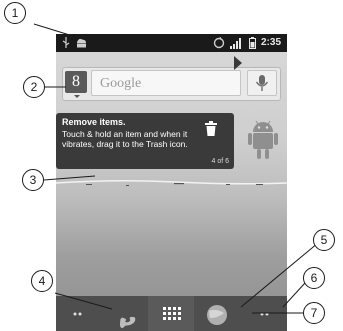  What do you see at coordinates (34, 87) in the screenshot?
I see `callout-2: 2` at bounding box center [34, 87].